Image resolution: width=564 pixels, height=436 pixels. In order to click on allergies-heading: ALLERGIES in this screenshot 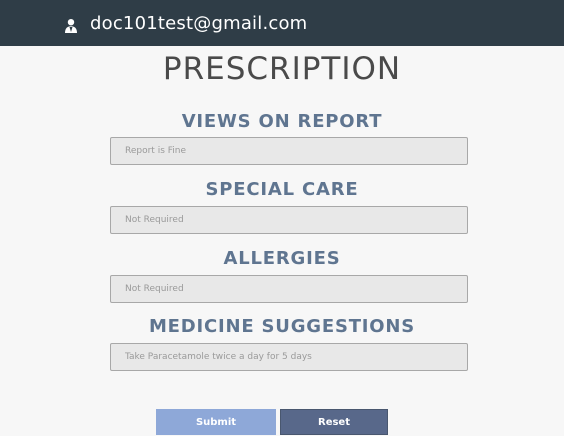, I will do `click(282, 258)`.